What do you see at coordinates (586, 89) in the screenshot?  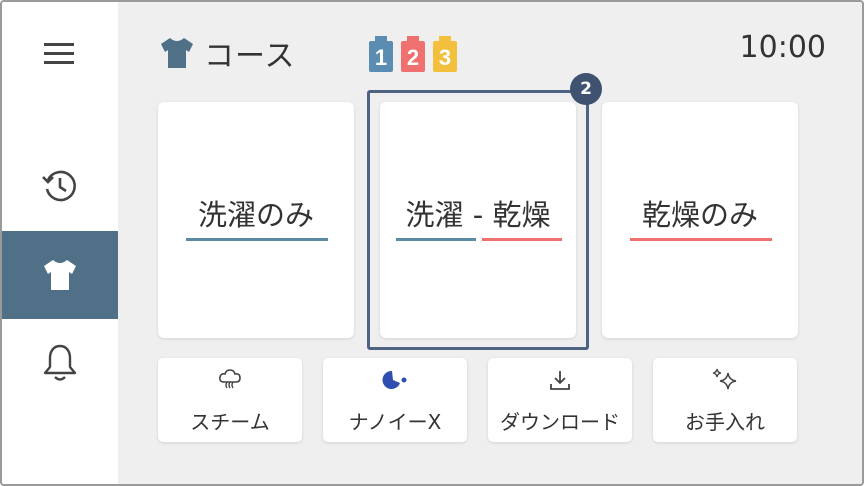 I see `step-badge: 2` at bounding box center [586, 89].